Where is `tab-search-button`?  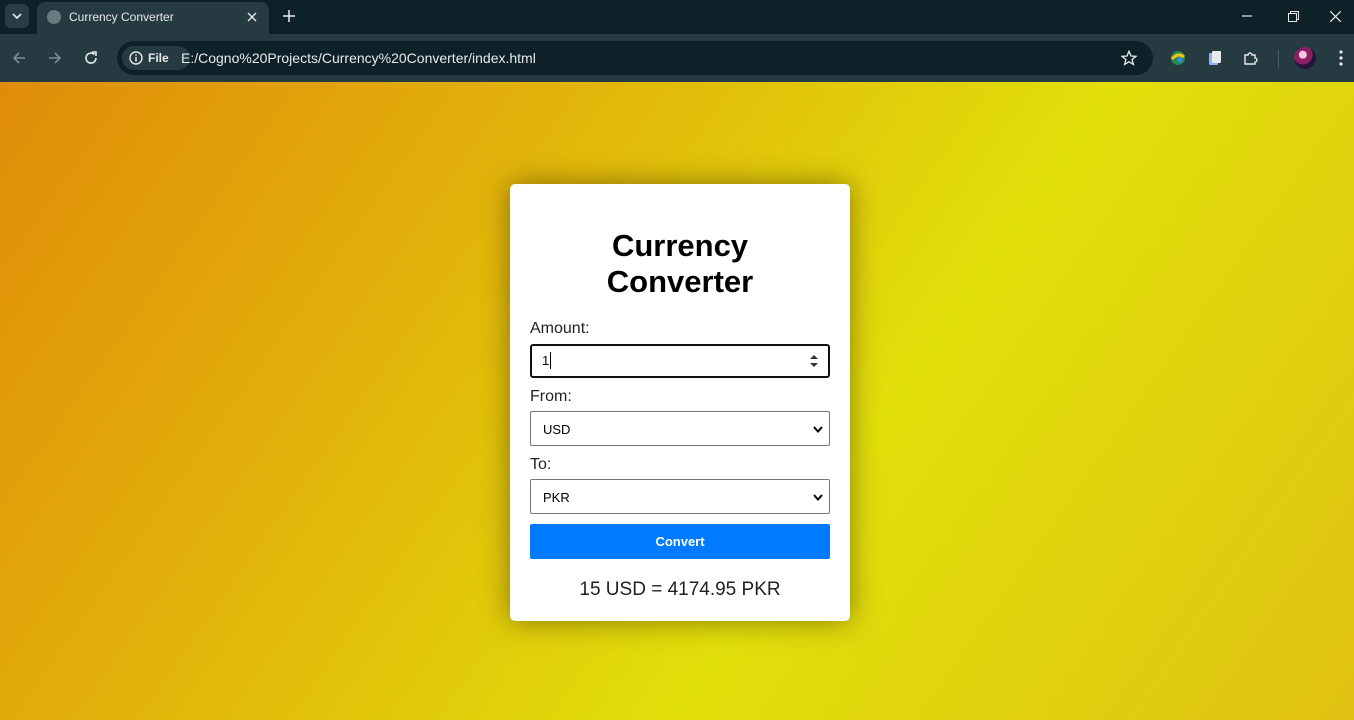
tab-search-button is located at coordinates (17, 16).